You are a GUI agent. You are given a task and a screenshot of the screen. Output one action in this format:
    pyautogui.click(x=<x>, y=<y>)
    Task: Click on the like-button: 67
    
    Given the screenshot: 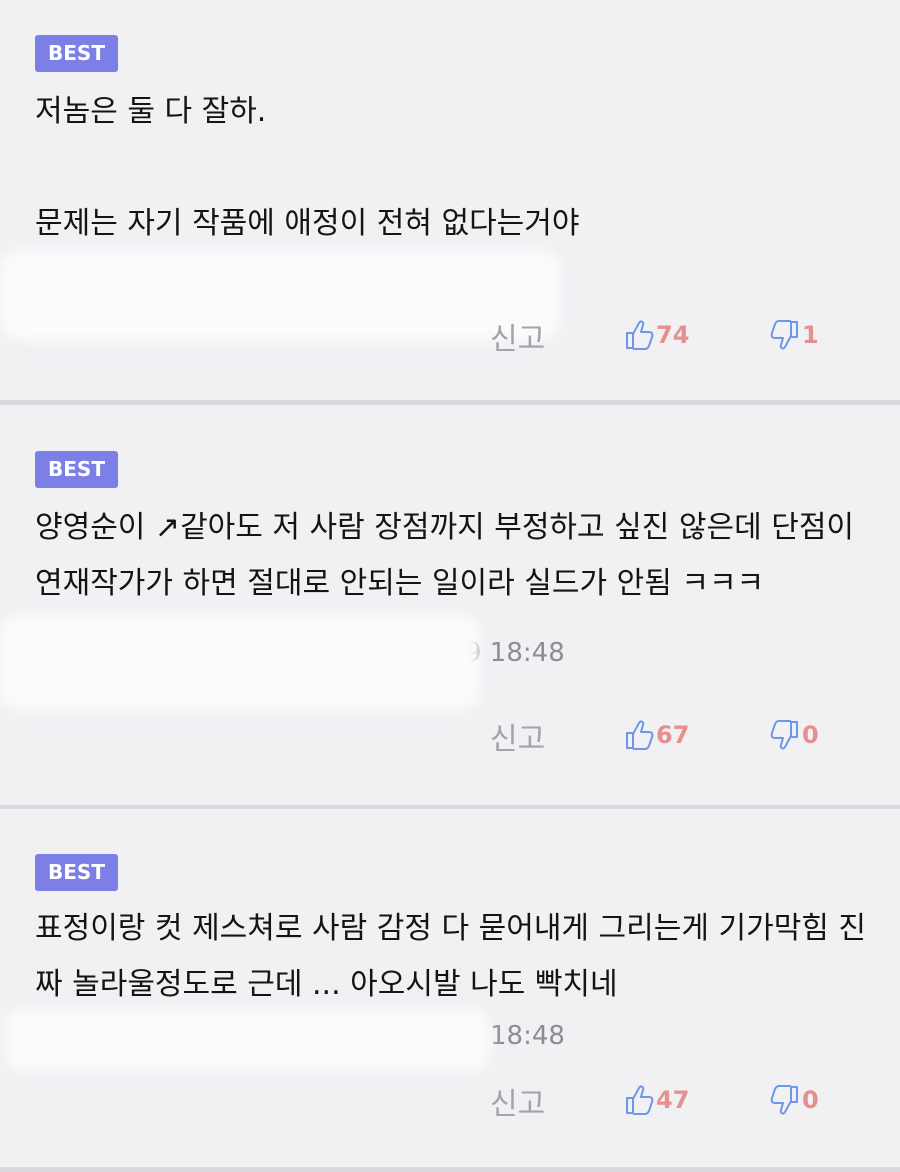 What is the action you would take?
    pyautogui.click(x=656, y=735)
    